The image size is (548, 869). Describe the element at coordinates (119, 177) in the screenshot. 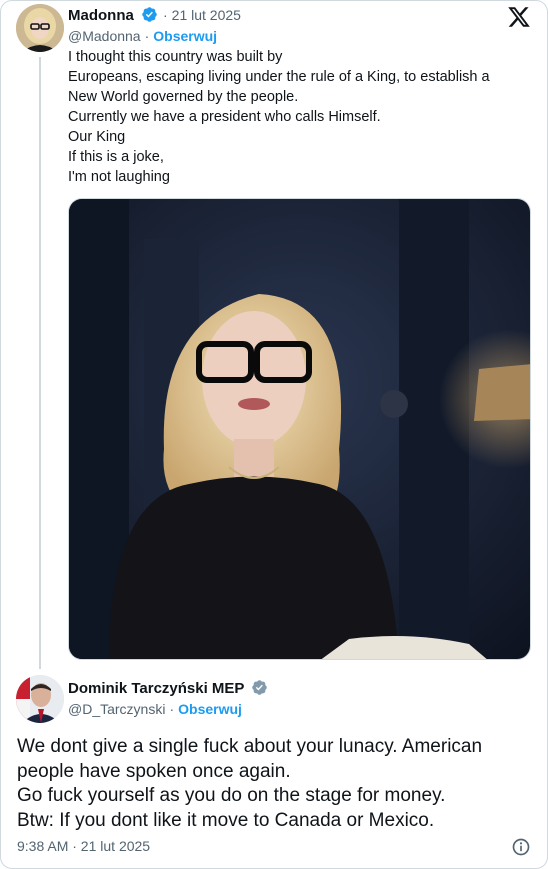

I see `tweet-text-line: I'm not laughing` at that location.